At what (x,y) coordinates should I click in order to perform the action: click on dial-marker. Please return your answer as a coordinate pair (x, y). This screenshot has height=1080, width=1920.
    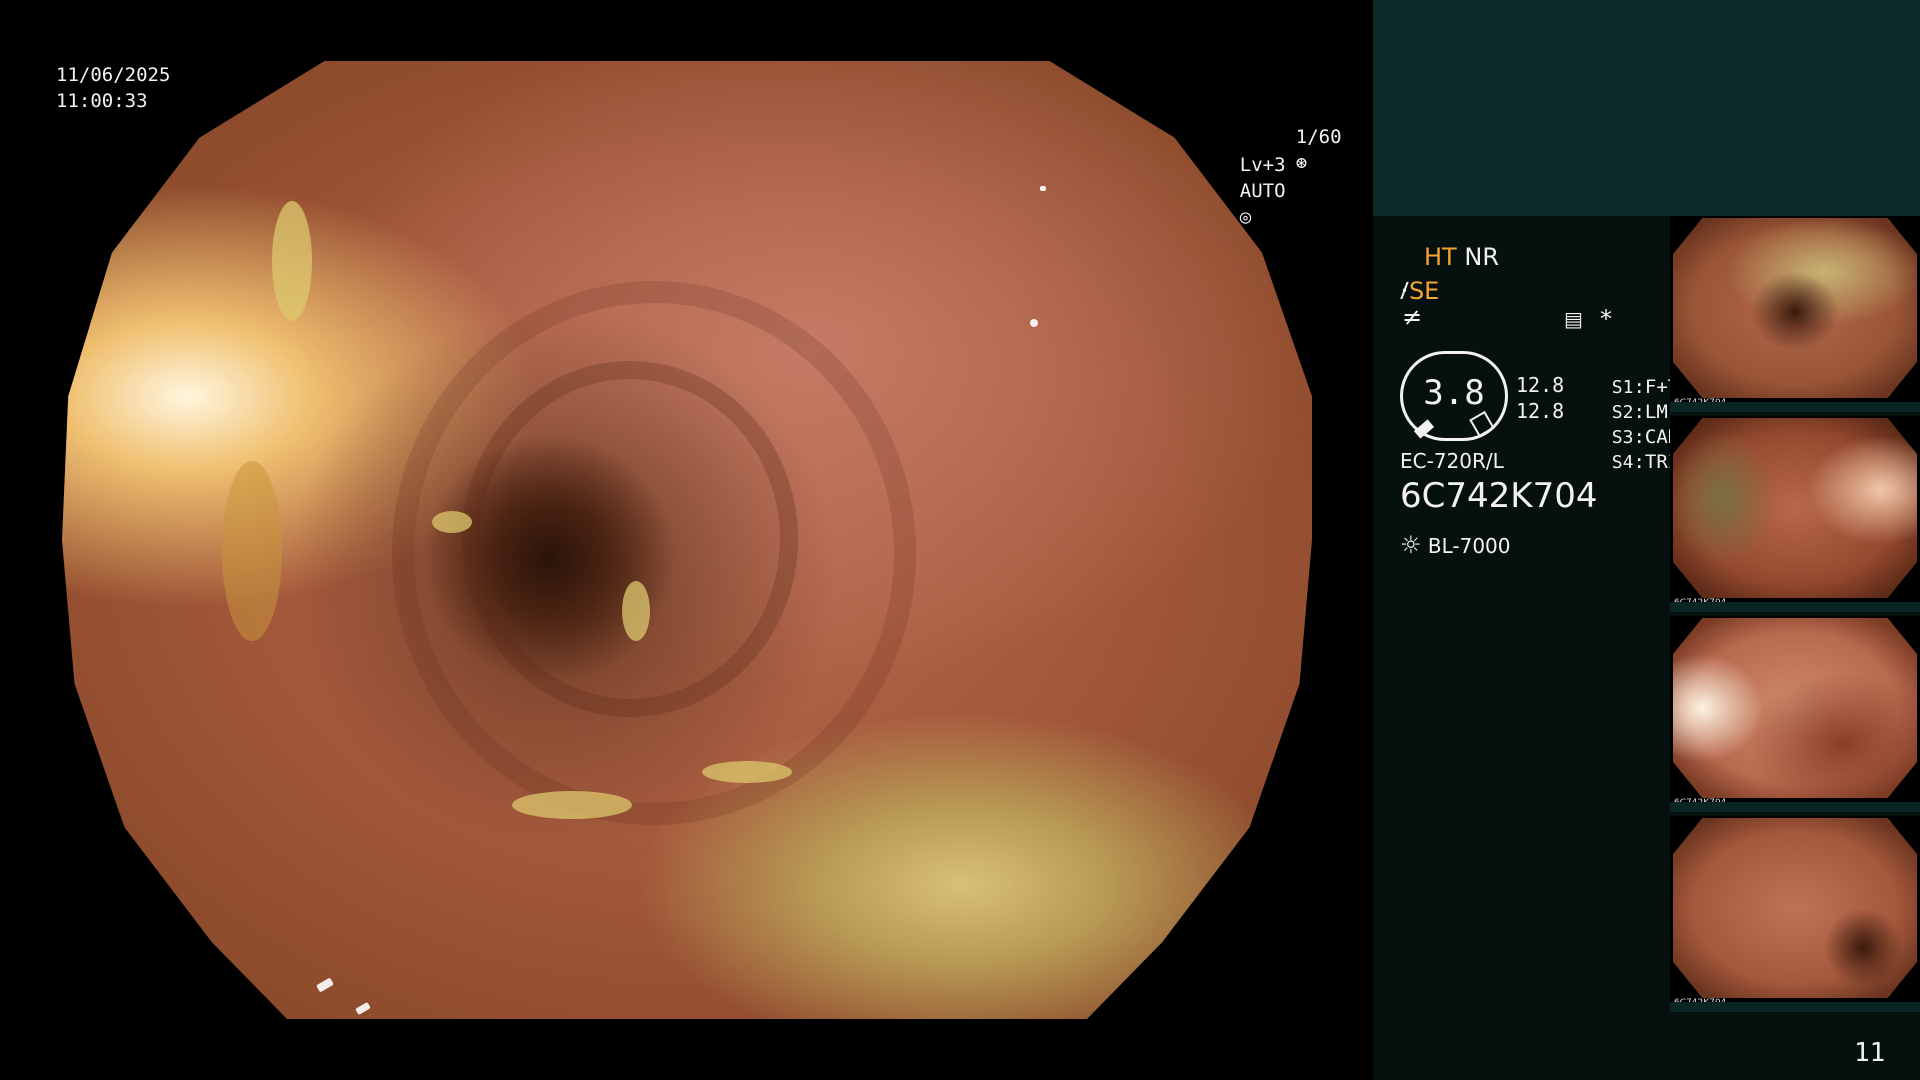
    Looking at the image, I should click on (1424, 429).